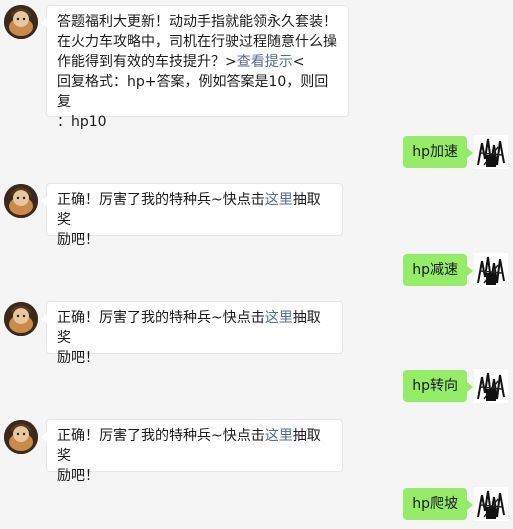 Image resolution: width=513 pixels, height=529 pixels. Describe the element at coordinates (193, 92) in the screenshot. I see `reply-format-line-1: 回复格式：hp+答案，例如答案是10，则回复` at that location.